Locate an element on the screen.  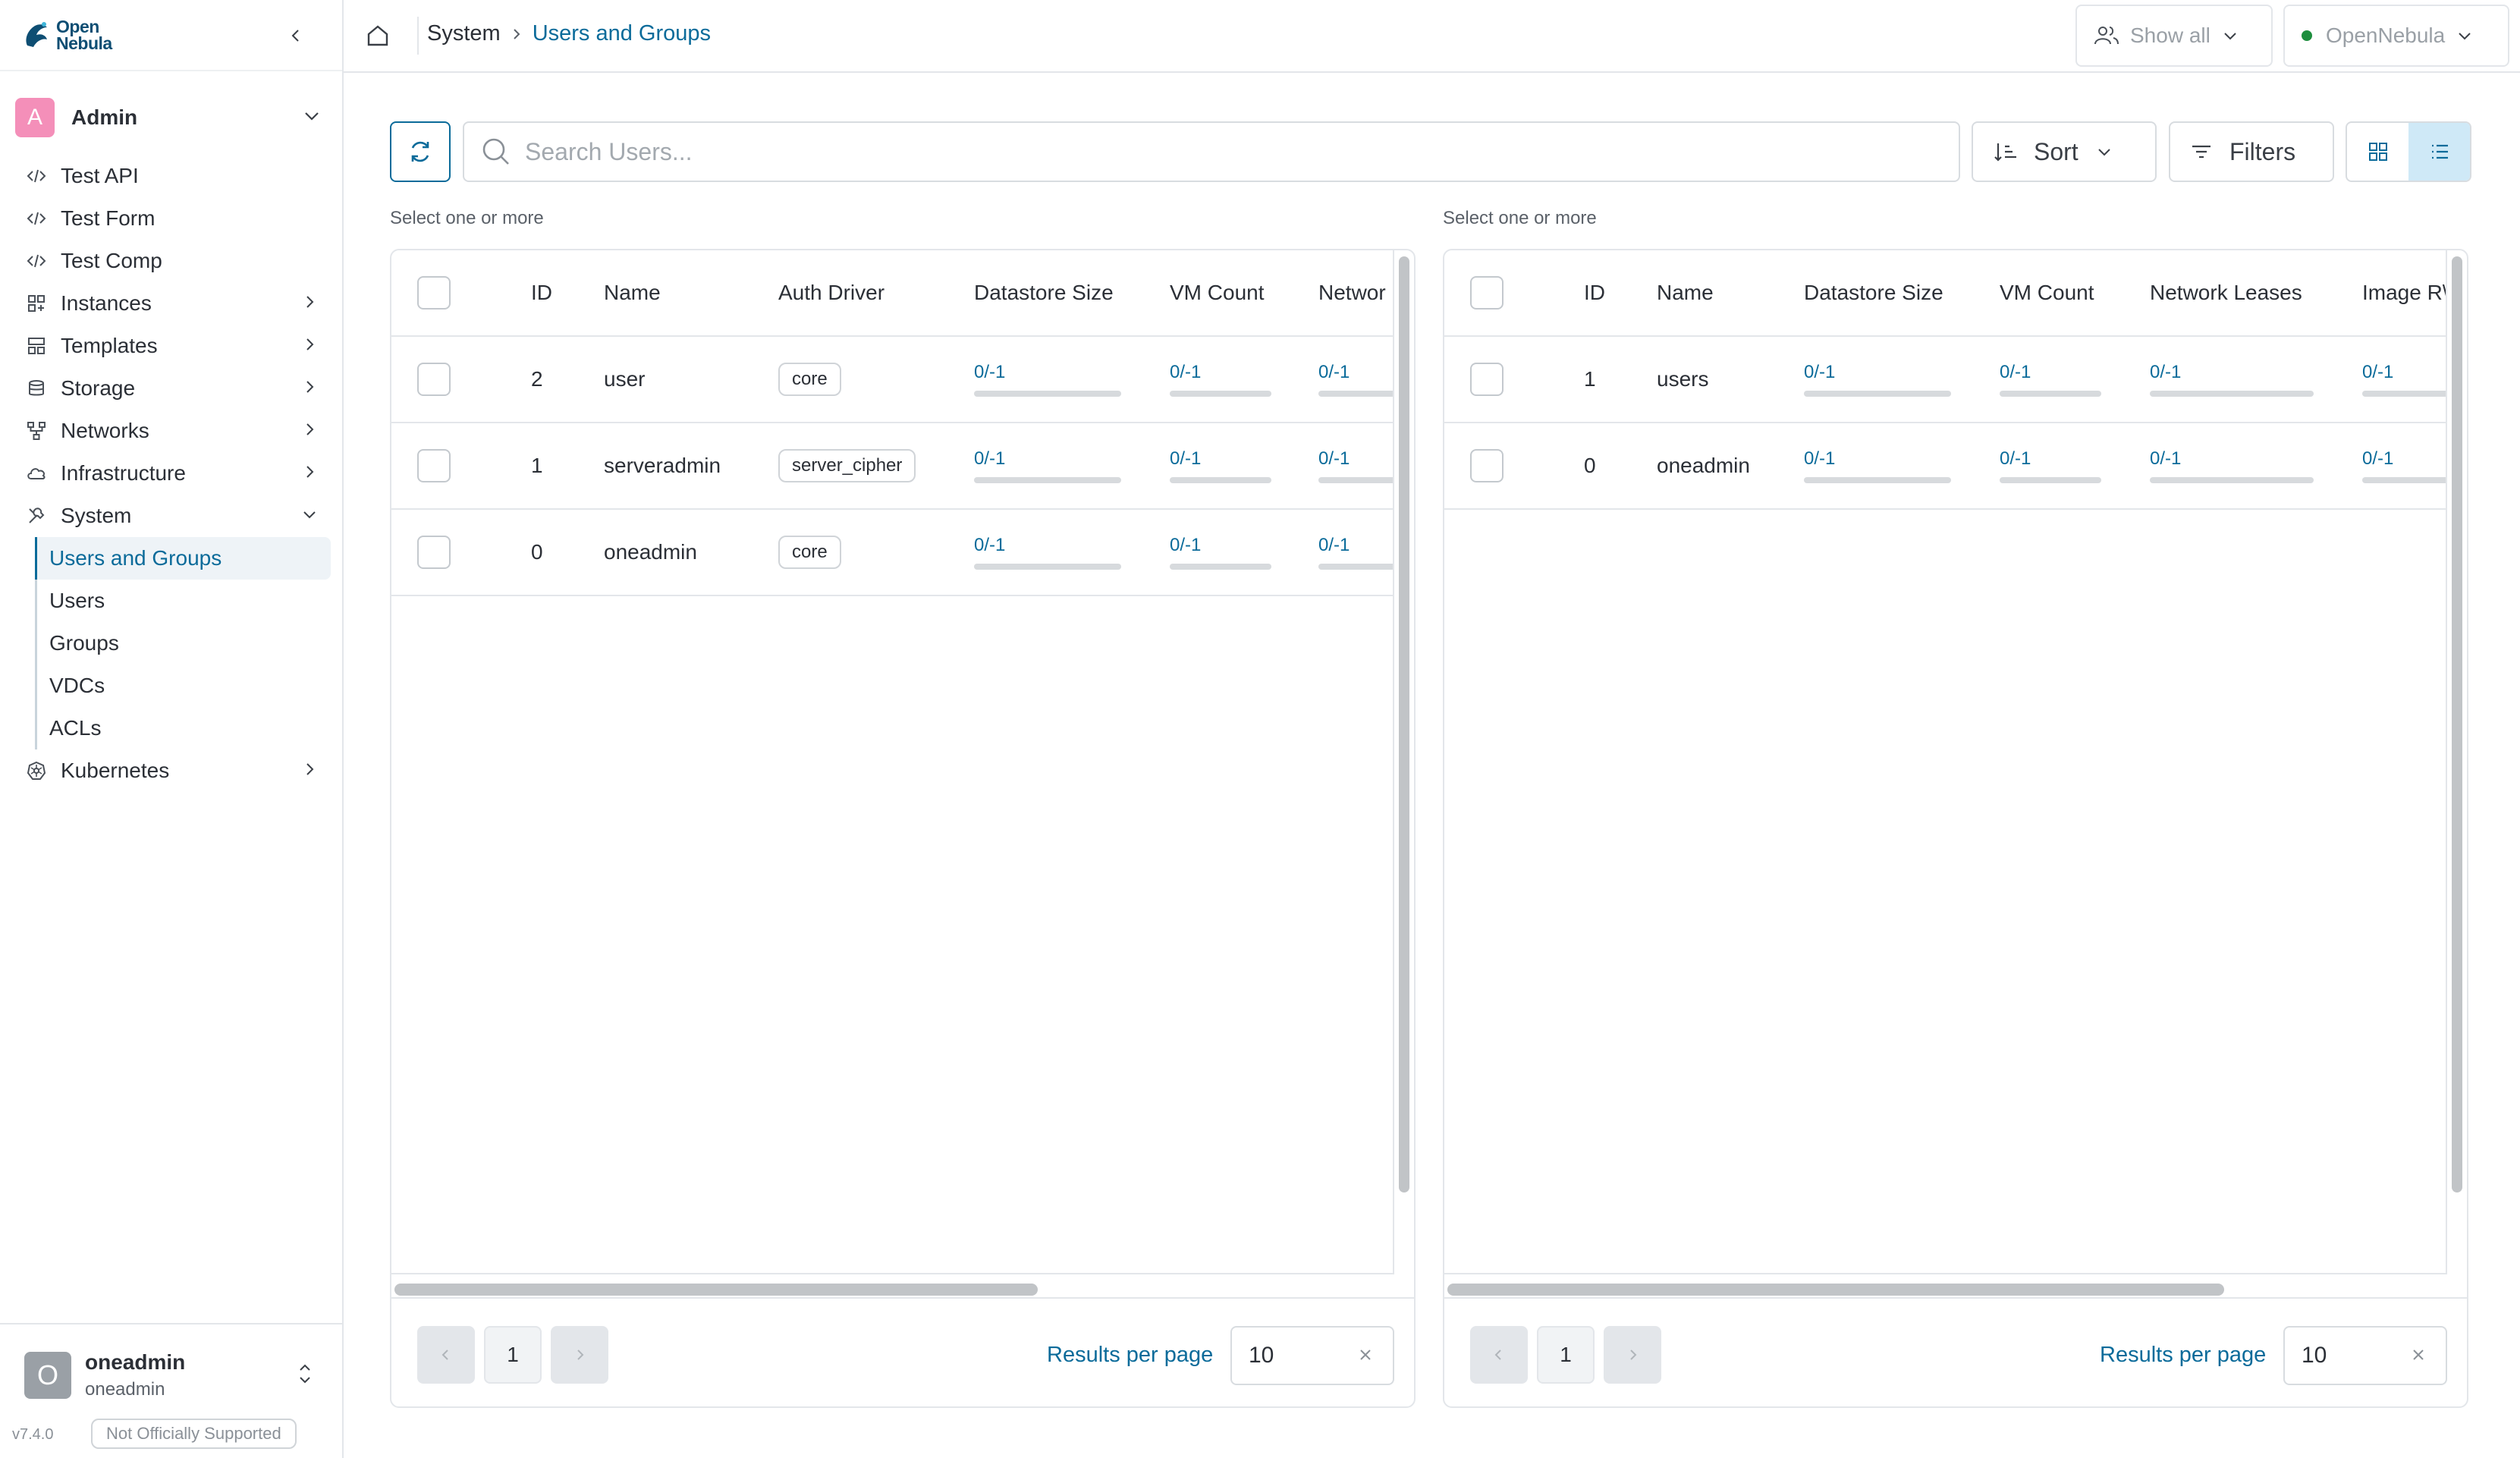
column-header-image: Image R\ is located at coordinates (2404, 292).